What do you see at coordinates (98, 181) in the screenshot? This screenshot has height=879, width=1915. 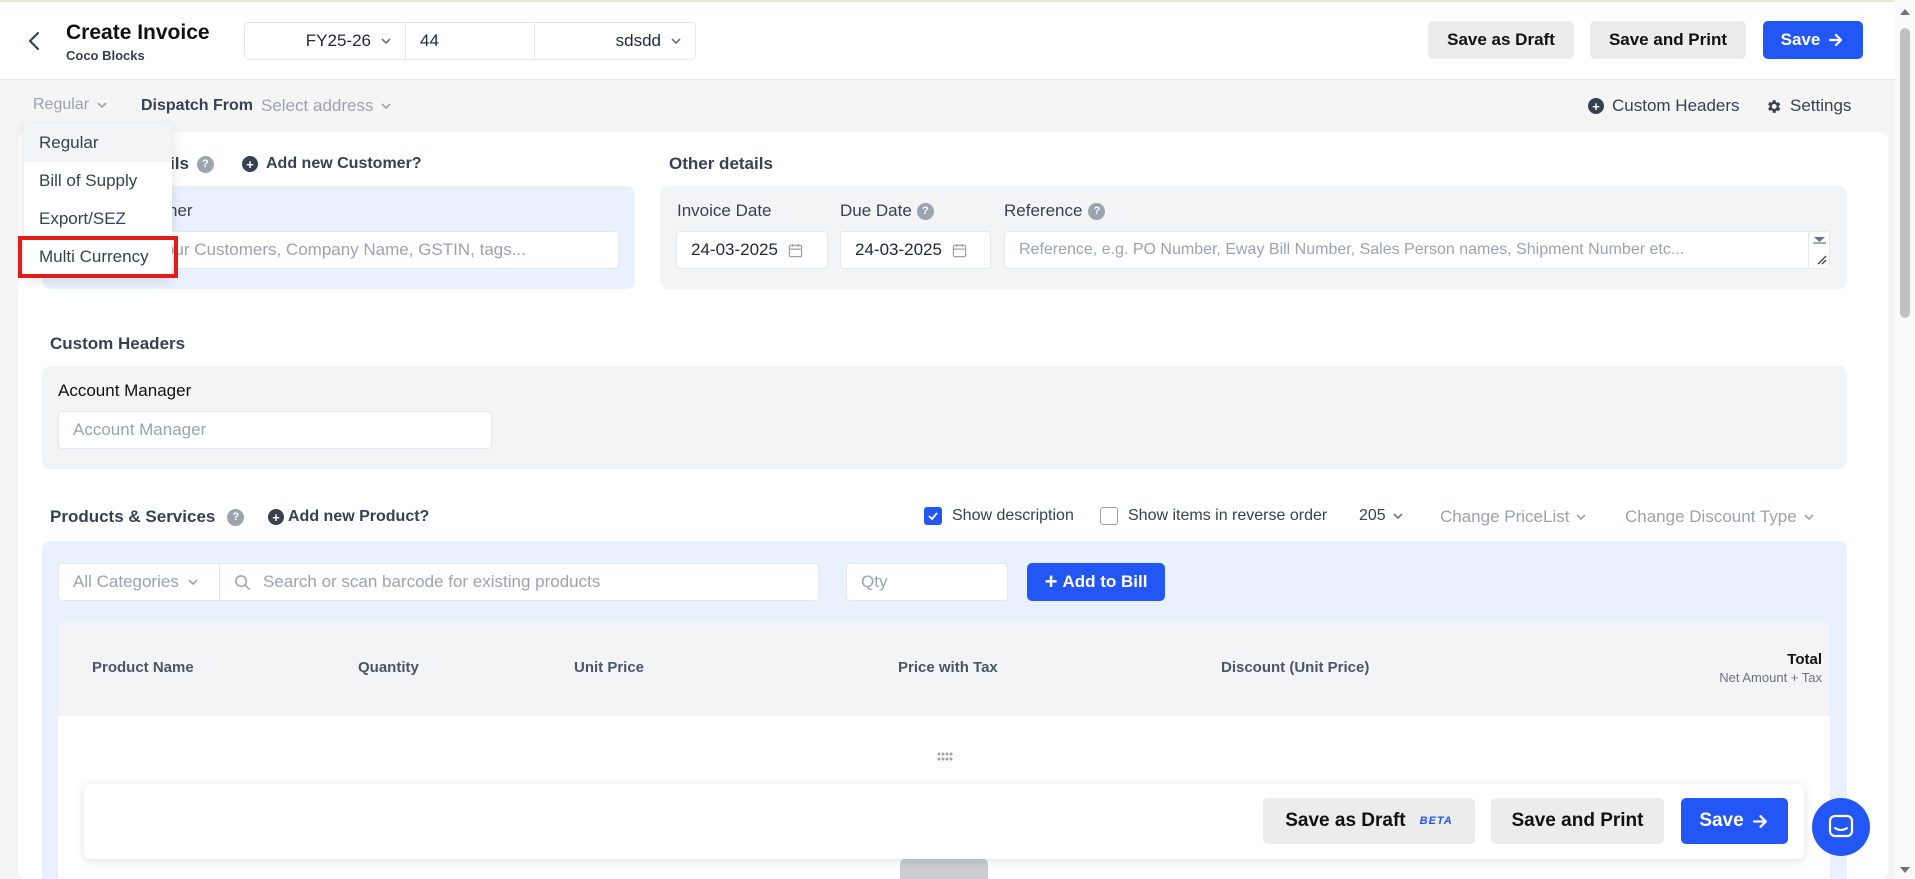 I see `menu-item-bill-of-supply: Bill of Supply` at bounding box center [98, 181].